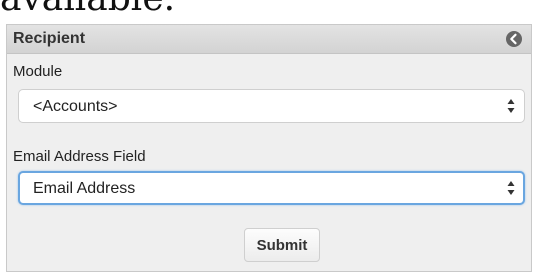 The image size is (539, 272). Describe the element at coordinates (38, 71) in the screenshot. I see `module-label: Module` at that location.